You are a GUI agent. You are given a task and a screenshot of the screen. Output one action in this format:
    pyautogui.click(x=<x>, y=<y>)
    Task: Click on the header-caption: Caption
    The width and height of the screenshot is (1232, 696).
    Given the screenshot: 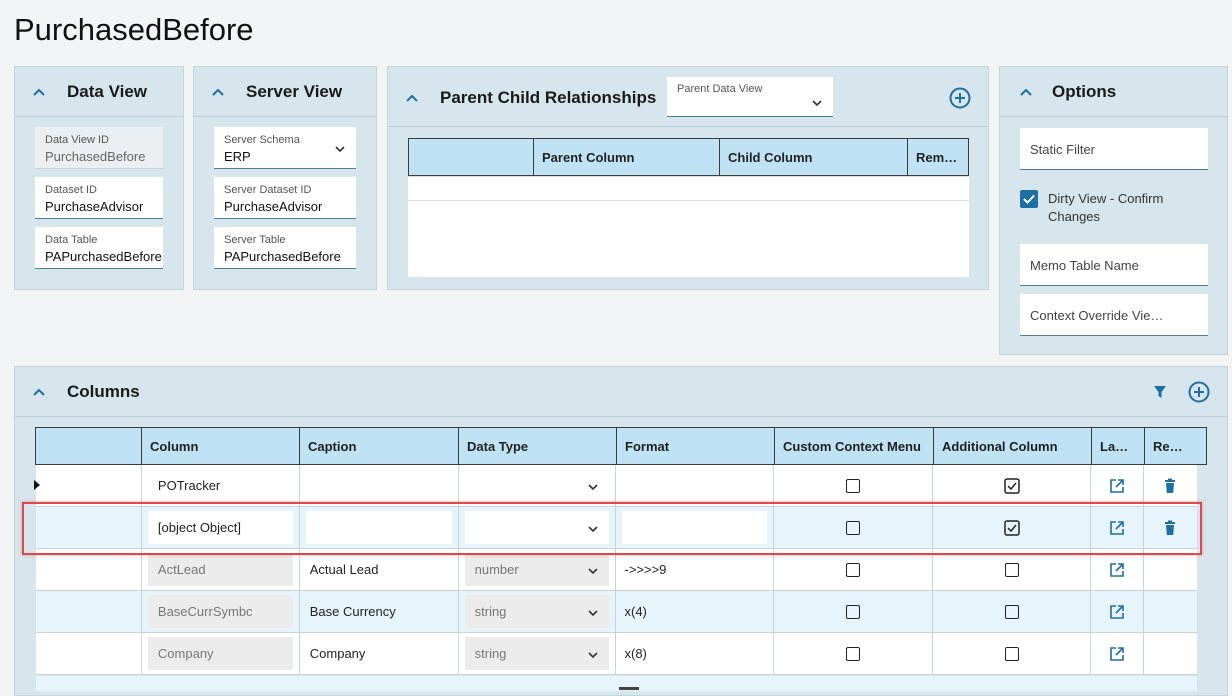 What is the action you would take?
    pyautogui.click(x=379, y=446)
    